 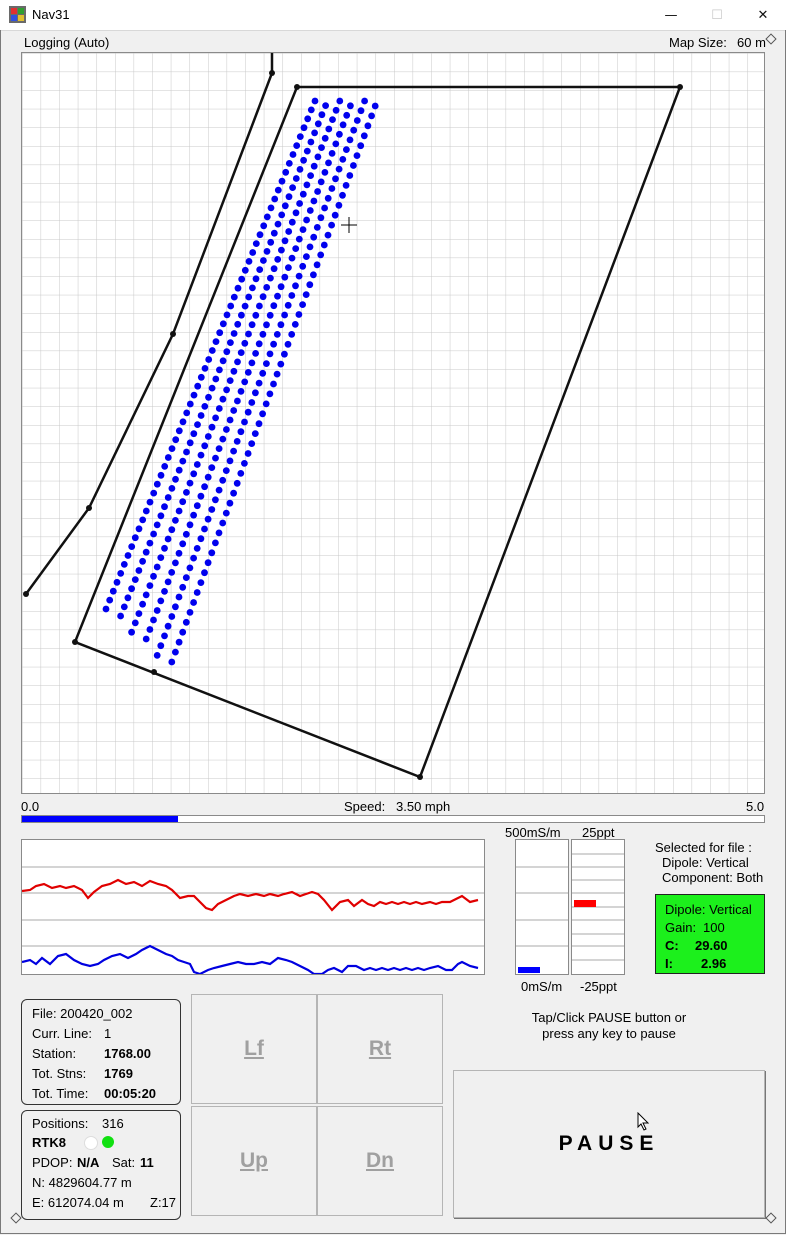 I want to click on tot-time-label: Tot. Time:, so click(x=60, y=1093).